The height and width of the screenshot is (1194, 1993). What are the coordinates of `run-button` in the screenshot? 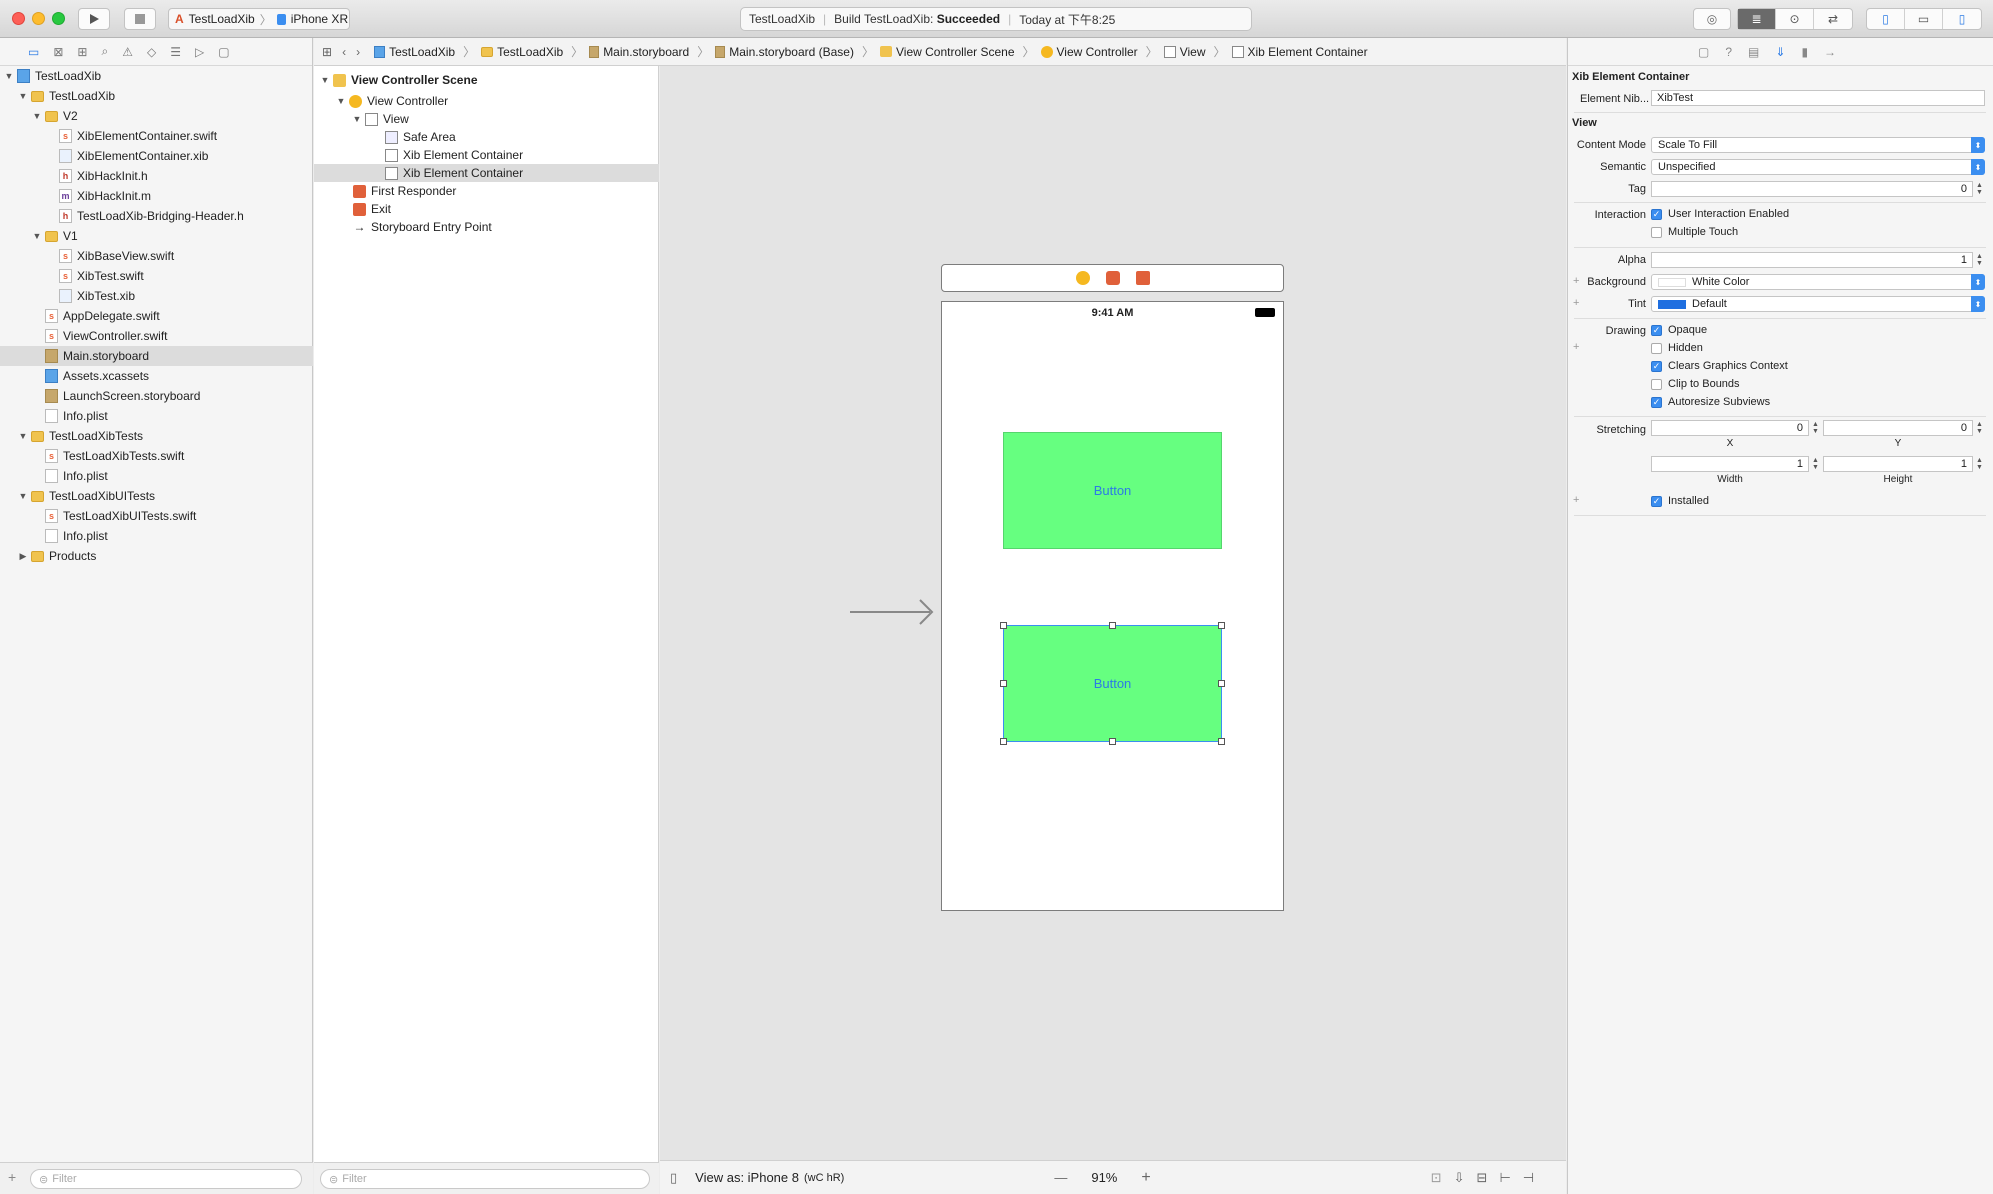 It's located at (94, 19).